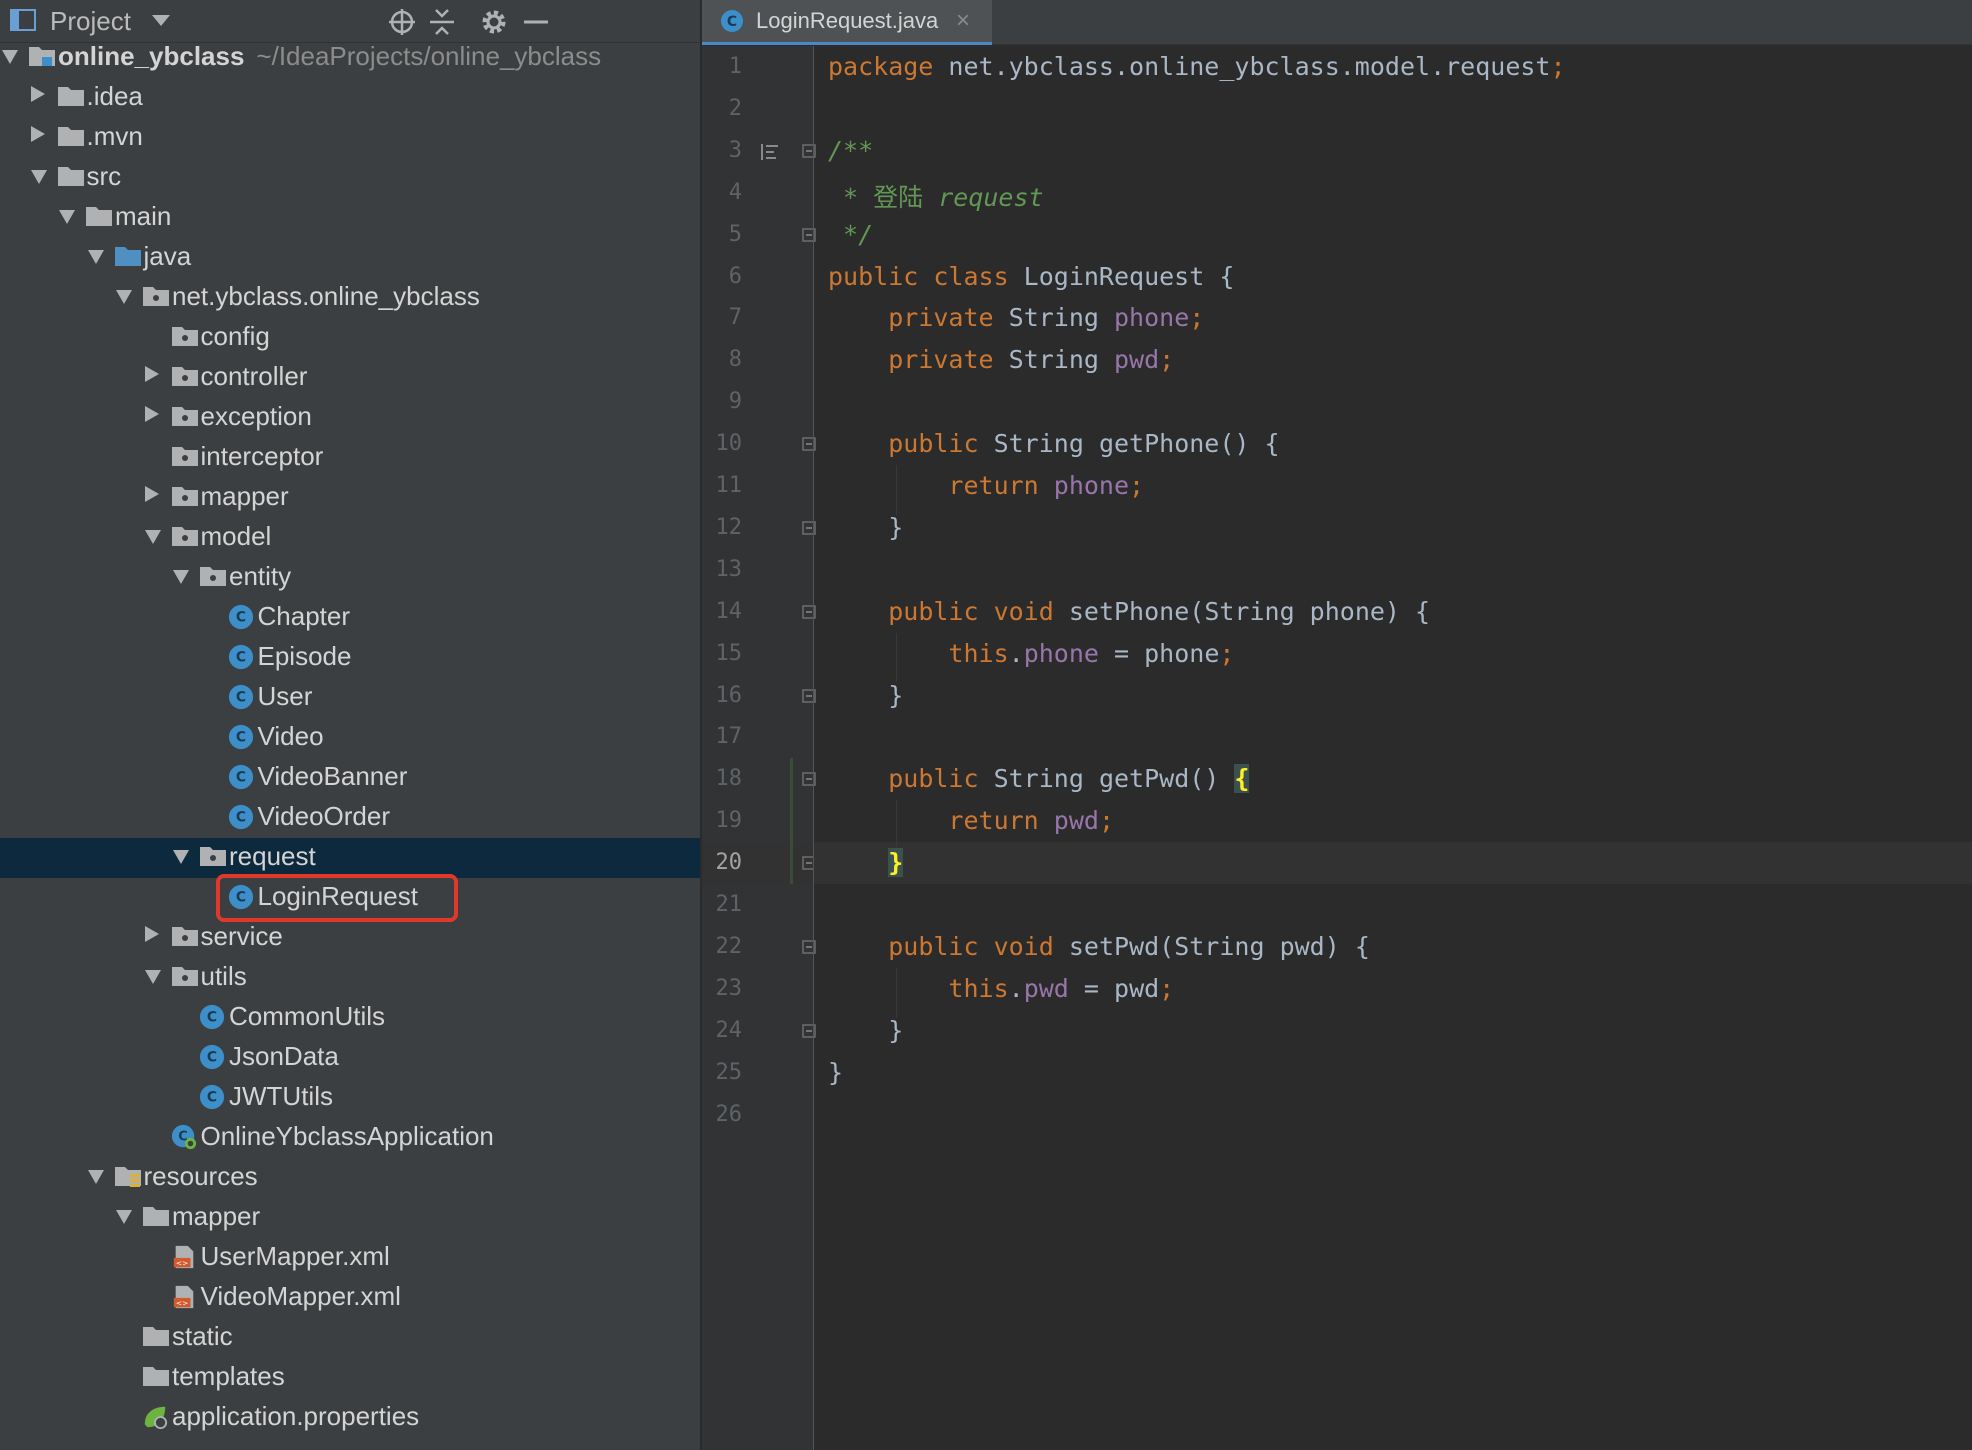  Describe the element at coordinates (494, 22) in the screenshot. I see `gear-icon` at that location.